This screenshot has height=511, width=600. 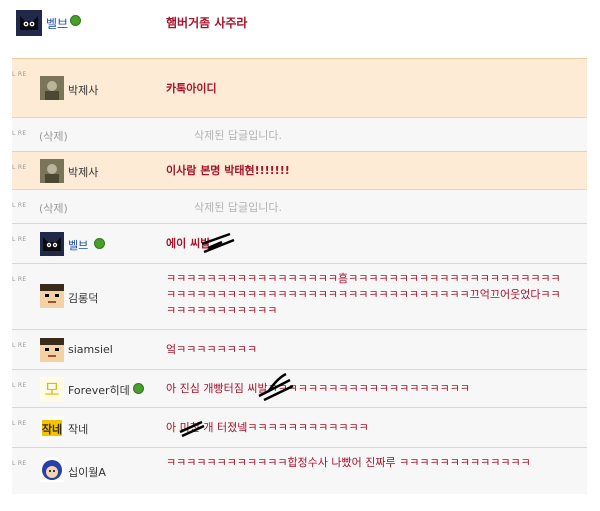 I want to click on svg-text: 작네, so click(x=52, y=429).